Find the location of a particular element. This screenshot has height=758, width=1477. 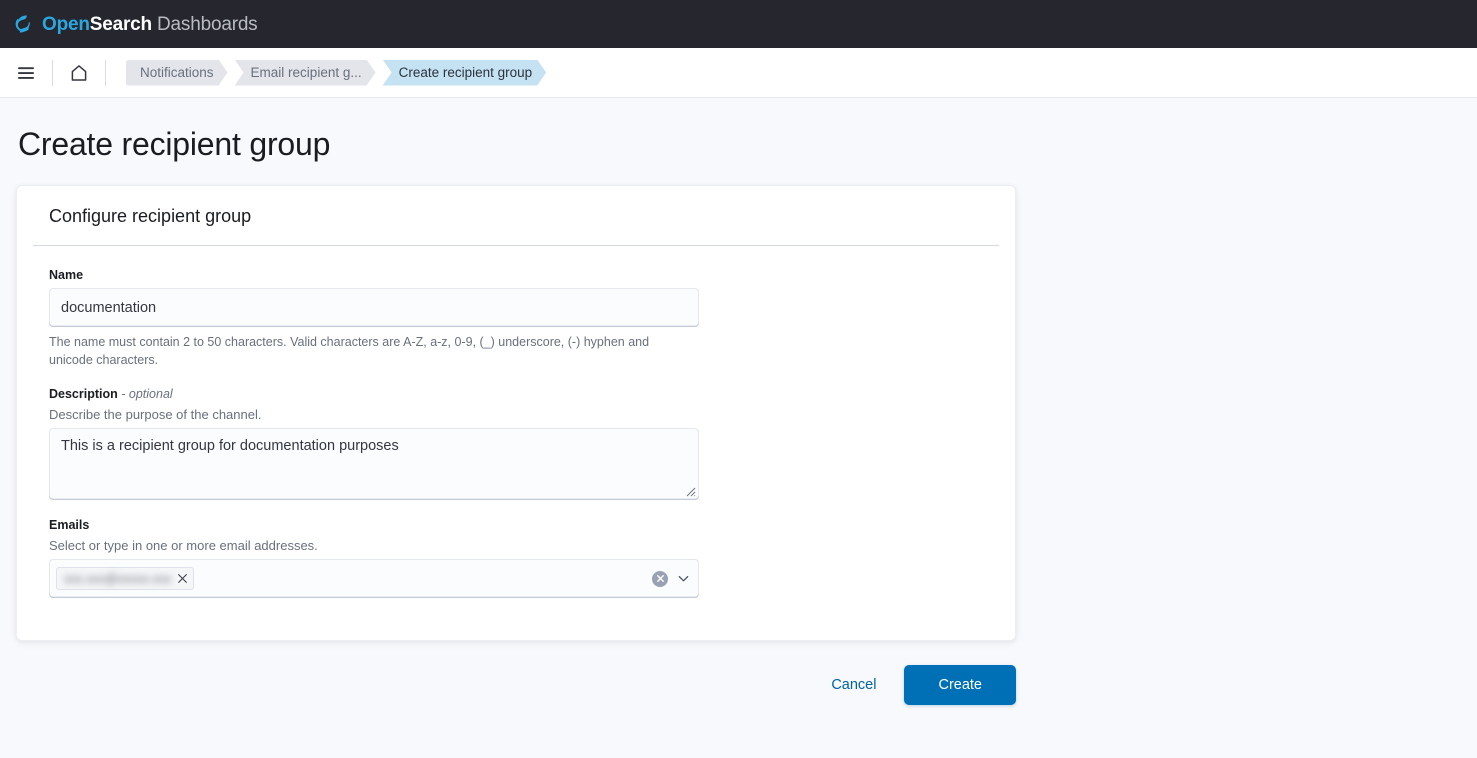

app-header: OpenSearch Dashboards is located at coordinates (738, 24).